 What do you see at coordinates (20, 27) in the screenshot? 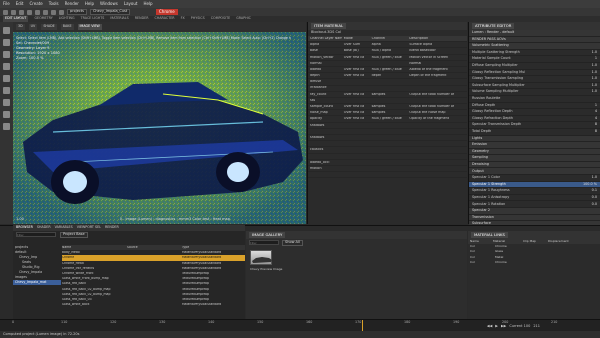
I see `tab-3d: 3D` at bounding box center [20, 27].